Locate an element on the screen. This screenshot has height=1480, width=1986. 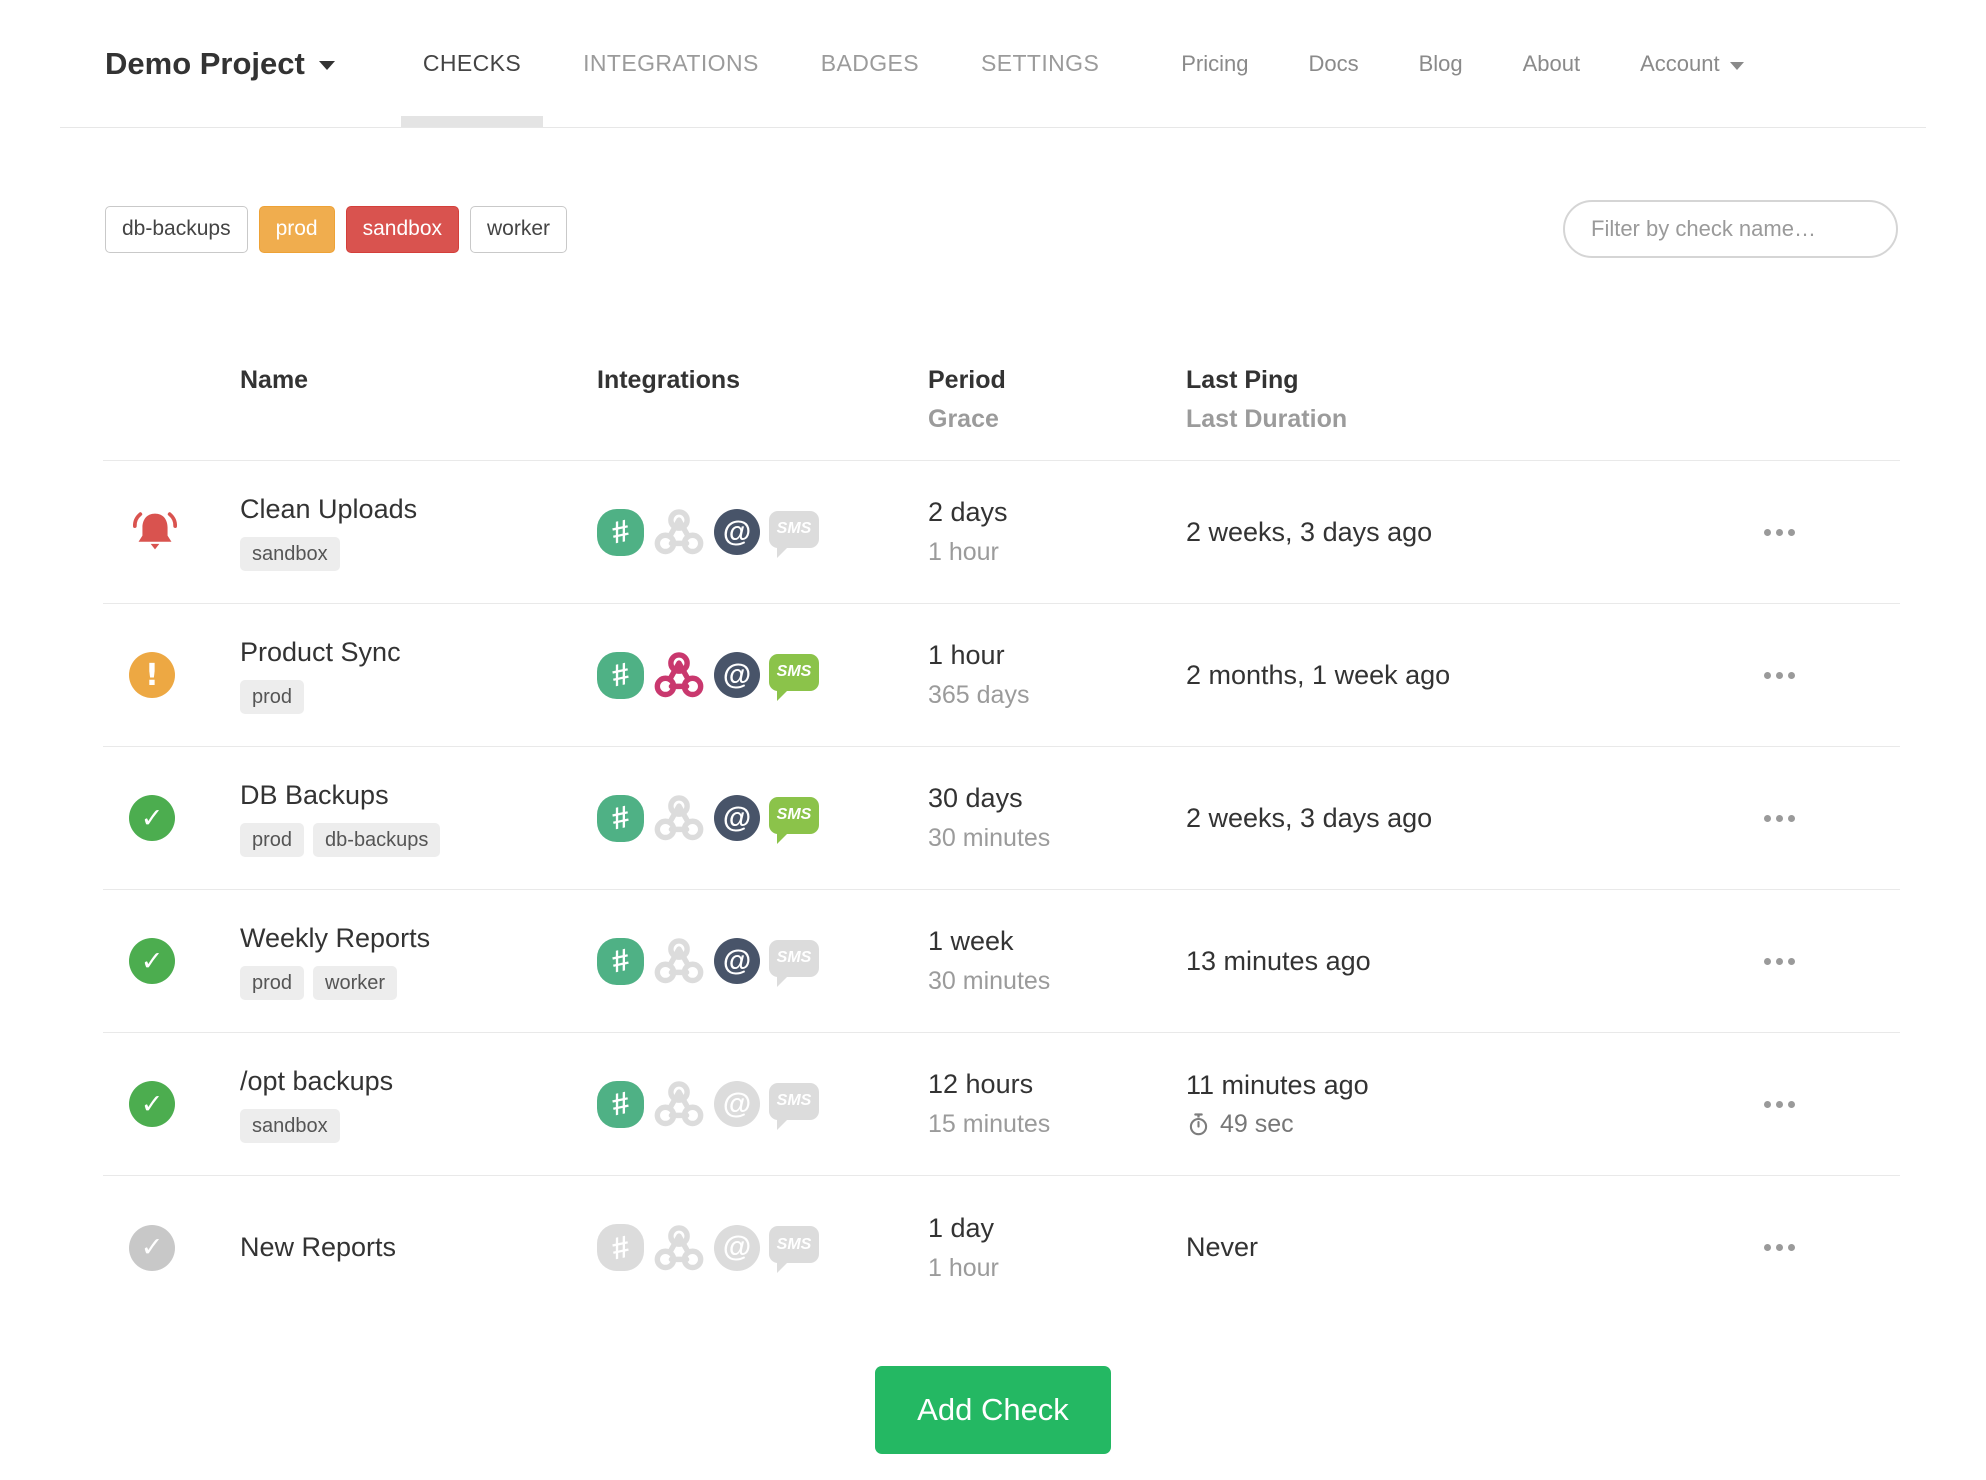
check-period: 1 week is located at coordinates (971, 941).